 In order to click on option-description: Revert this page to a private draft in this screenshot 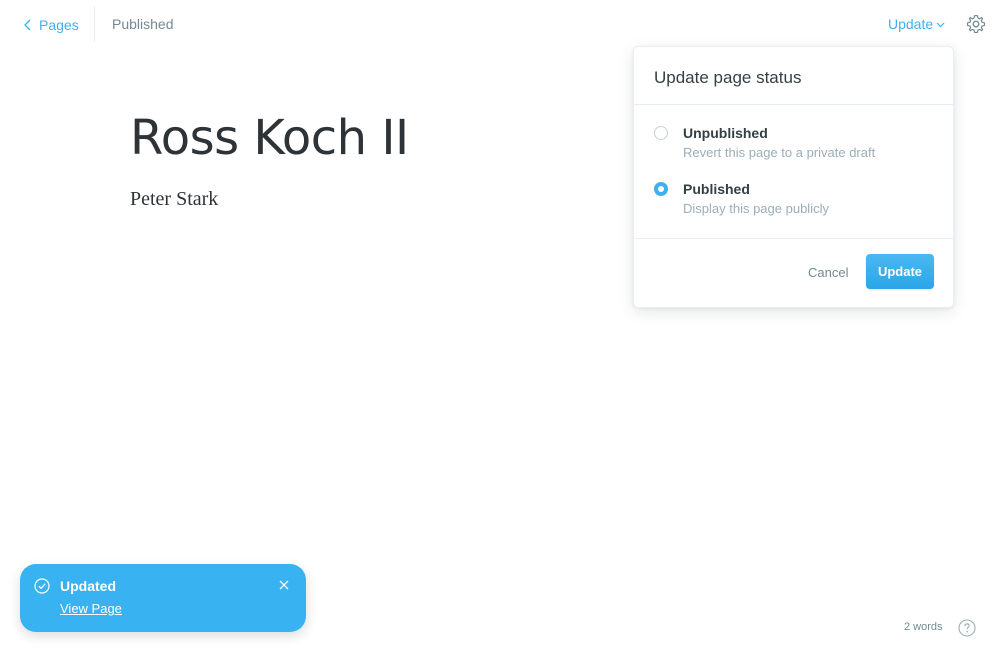, I will do `click(779, 152)`.